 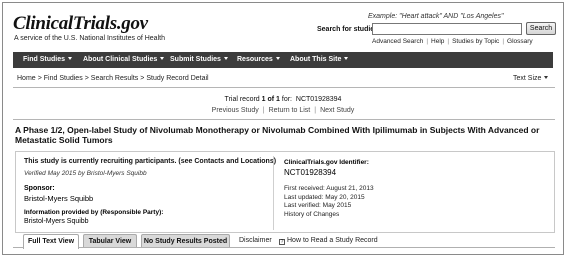 What do you see at coordinates (273, 193) in the screenshot?
I see `vertical-divider` at bounding box center [273, 193].